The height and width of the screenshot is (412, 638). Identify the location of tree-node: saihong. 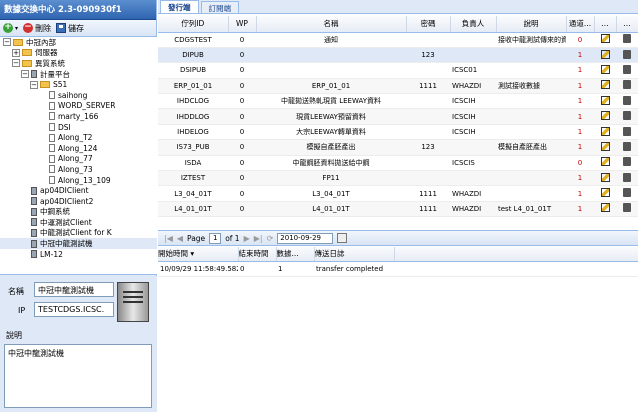
(78, 95).